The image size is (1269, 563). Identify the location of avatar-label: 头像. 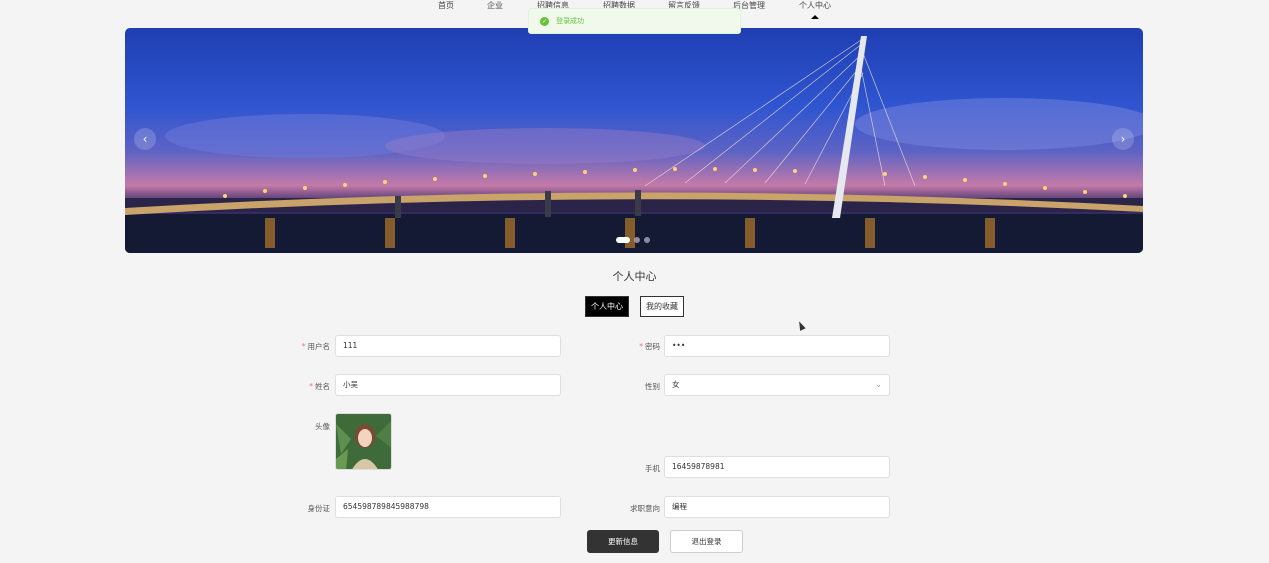
(322, 426).